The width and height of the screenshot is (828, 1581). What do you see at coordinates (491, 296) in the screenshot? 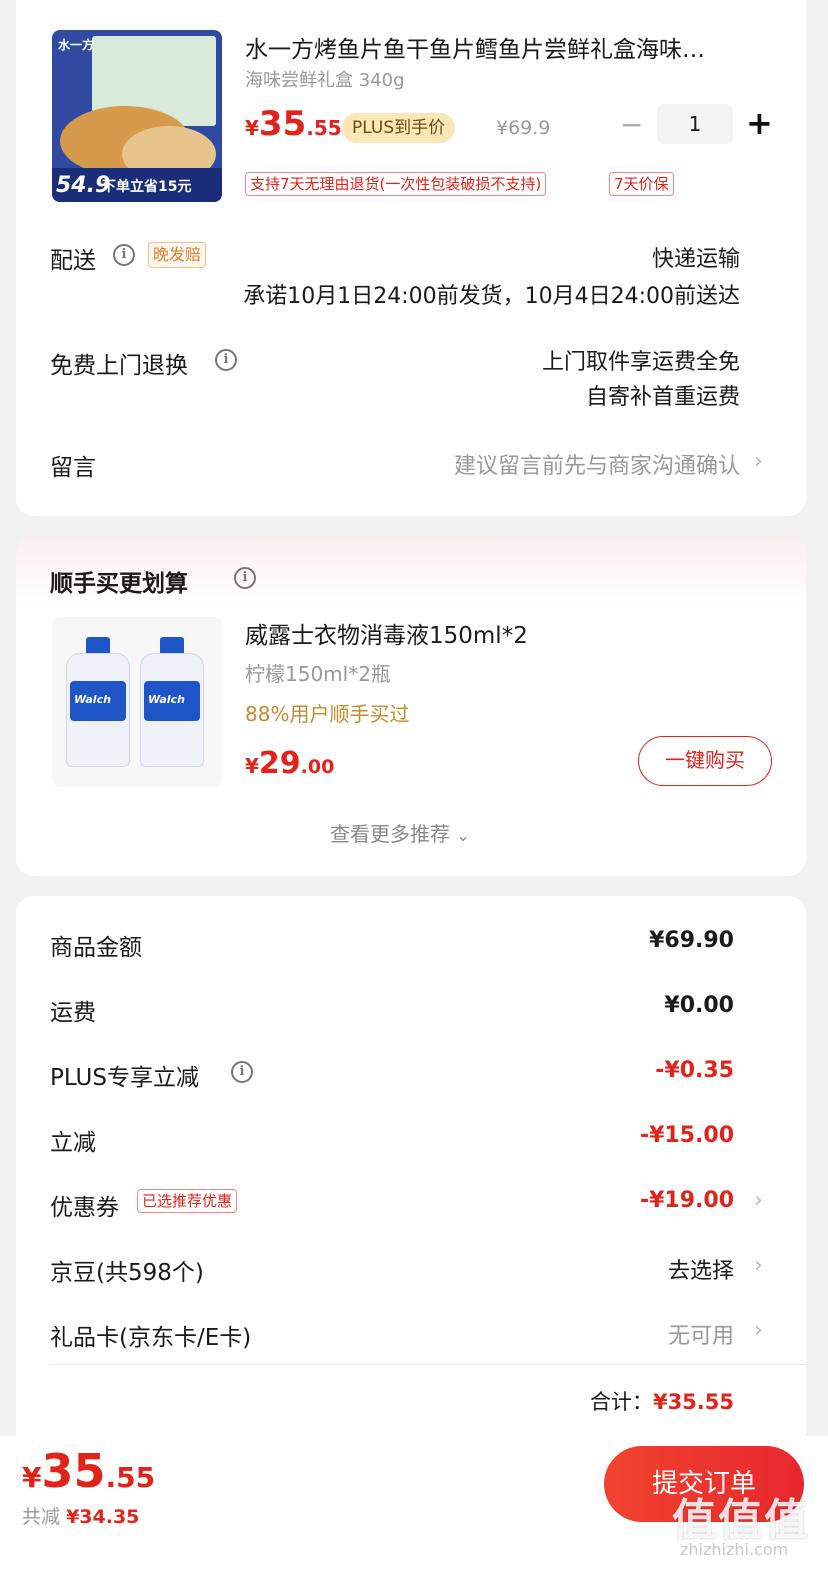
I see `delivery-promise: 承诺10月1日24:00前发货，10月4日24:00前送达` at bounding box center [491, 296].